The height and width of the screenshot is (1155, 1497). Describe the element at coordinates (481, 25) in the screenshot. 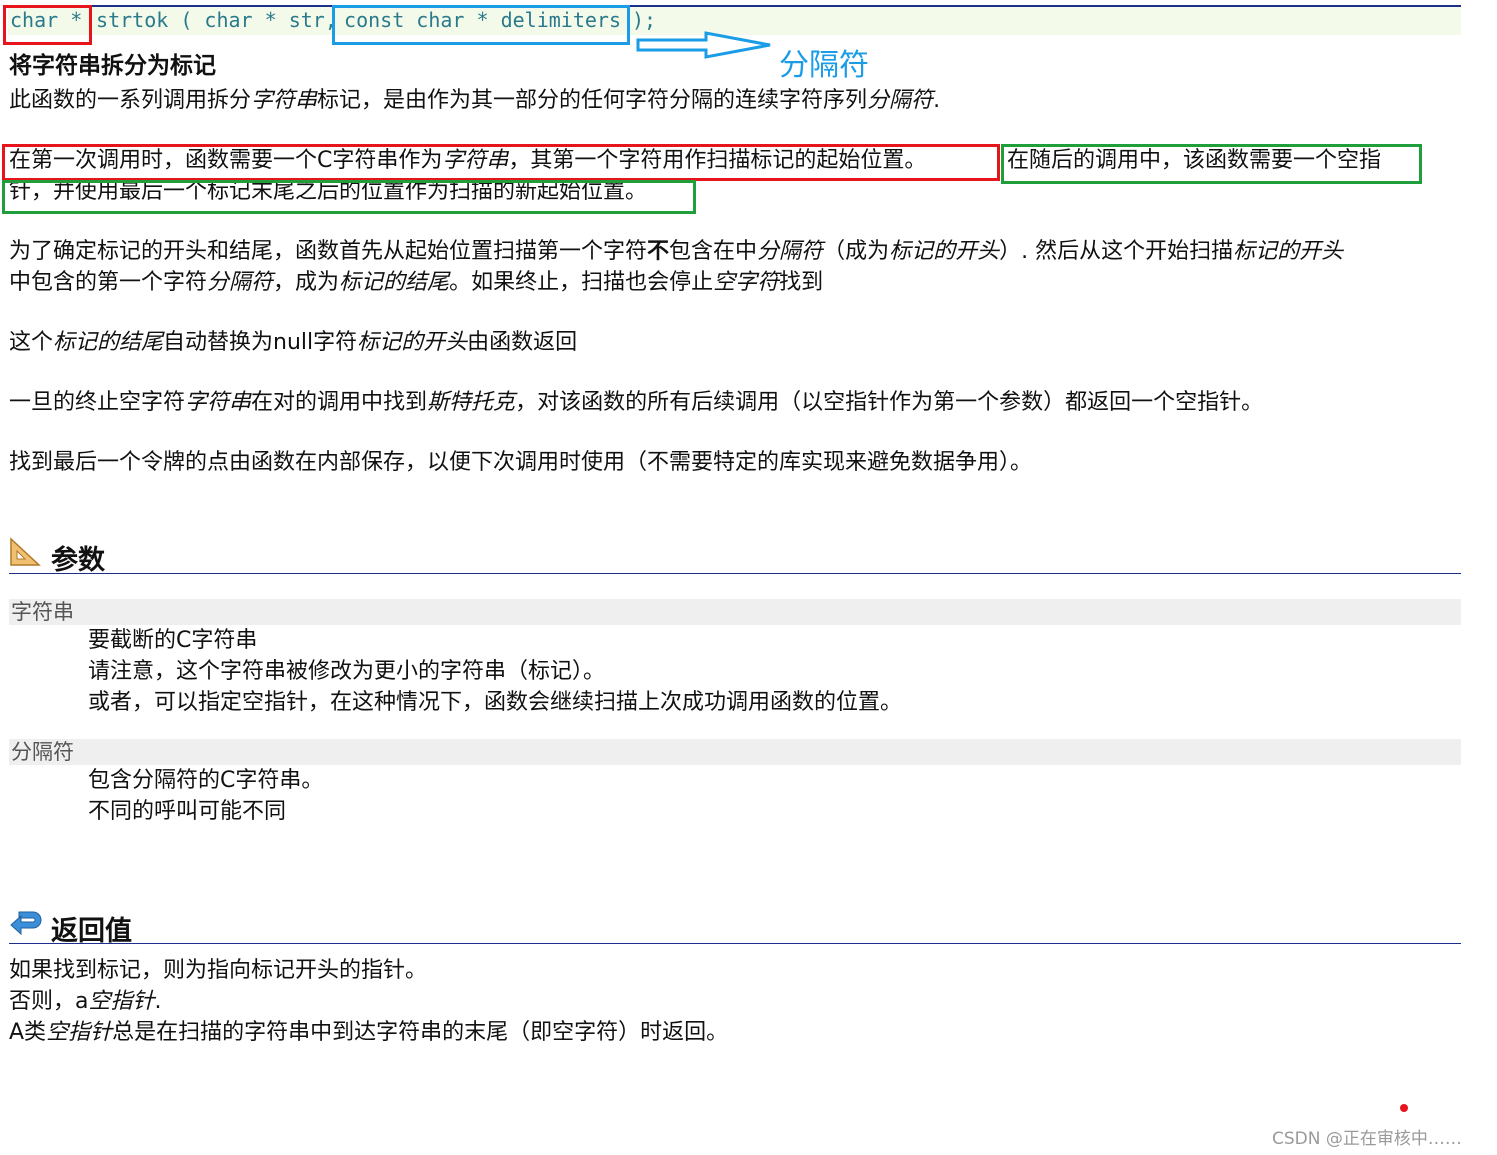

I see `blue-highlight-delimiters` at that location.